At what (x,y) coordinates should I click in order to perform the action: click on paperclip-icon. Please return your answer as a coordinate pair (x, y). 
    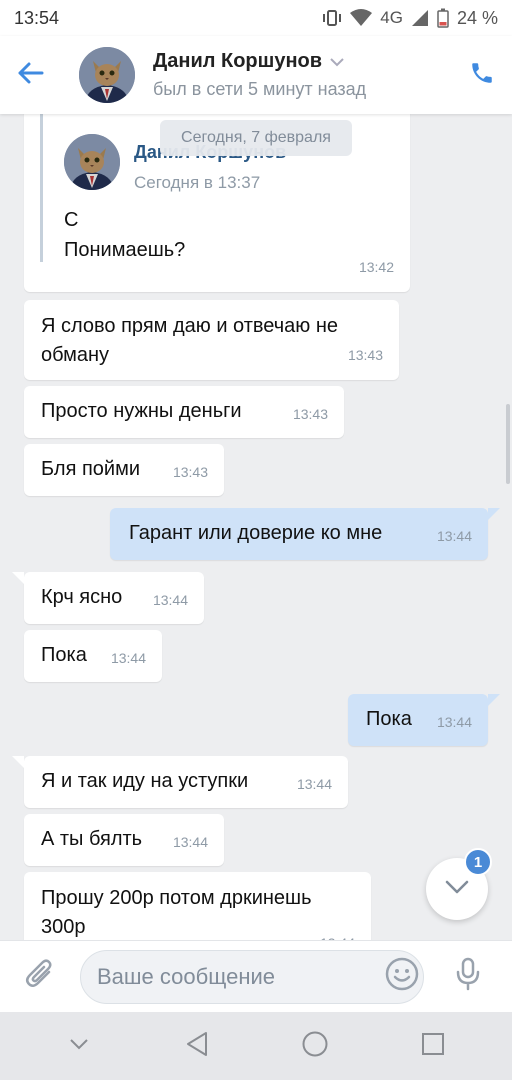
    Looking at the image, I should click on (40, 976).